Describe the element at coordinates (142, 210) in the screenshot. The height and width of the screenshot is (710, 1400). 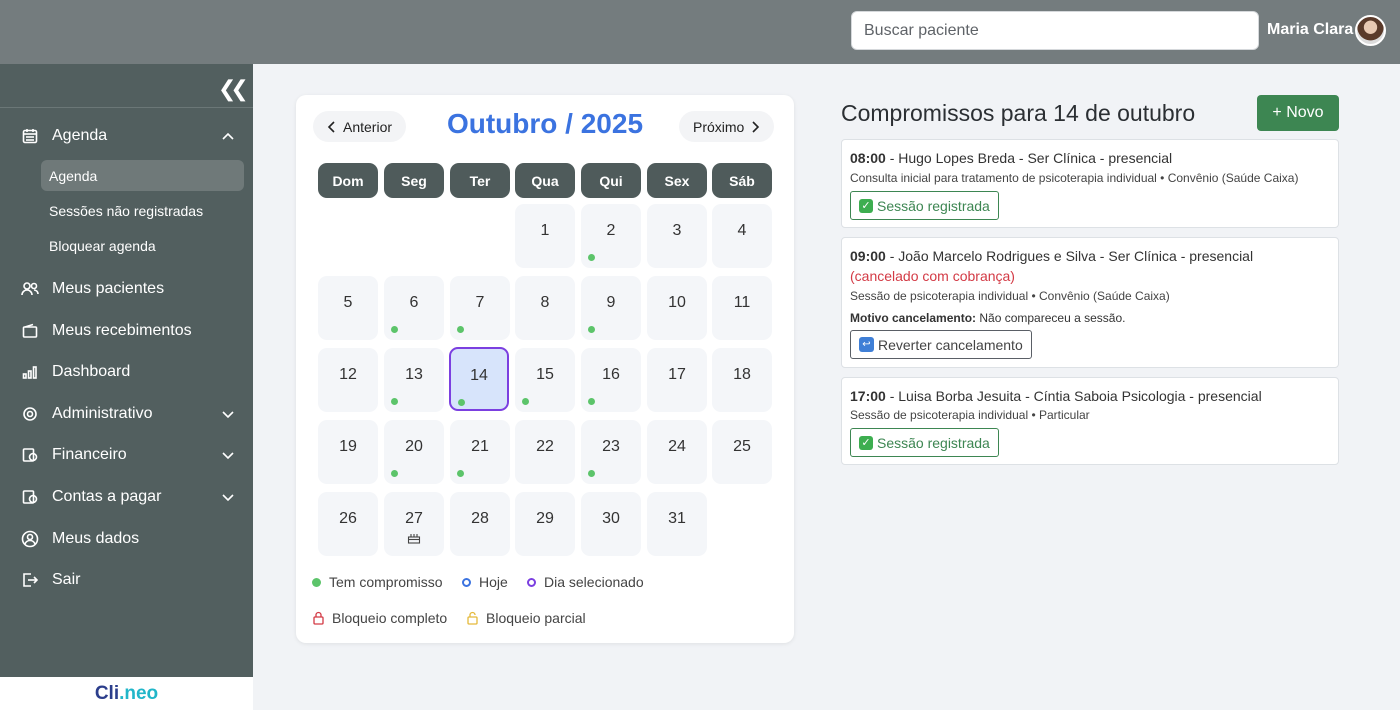
I see `subitem-unregistered-sessions: Sessões não registradas` at that location.